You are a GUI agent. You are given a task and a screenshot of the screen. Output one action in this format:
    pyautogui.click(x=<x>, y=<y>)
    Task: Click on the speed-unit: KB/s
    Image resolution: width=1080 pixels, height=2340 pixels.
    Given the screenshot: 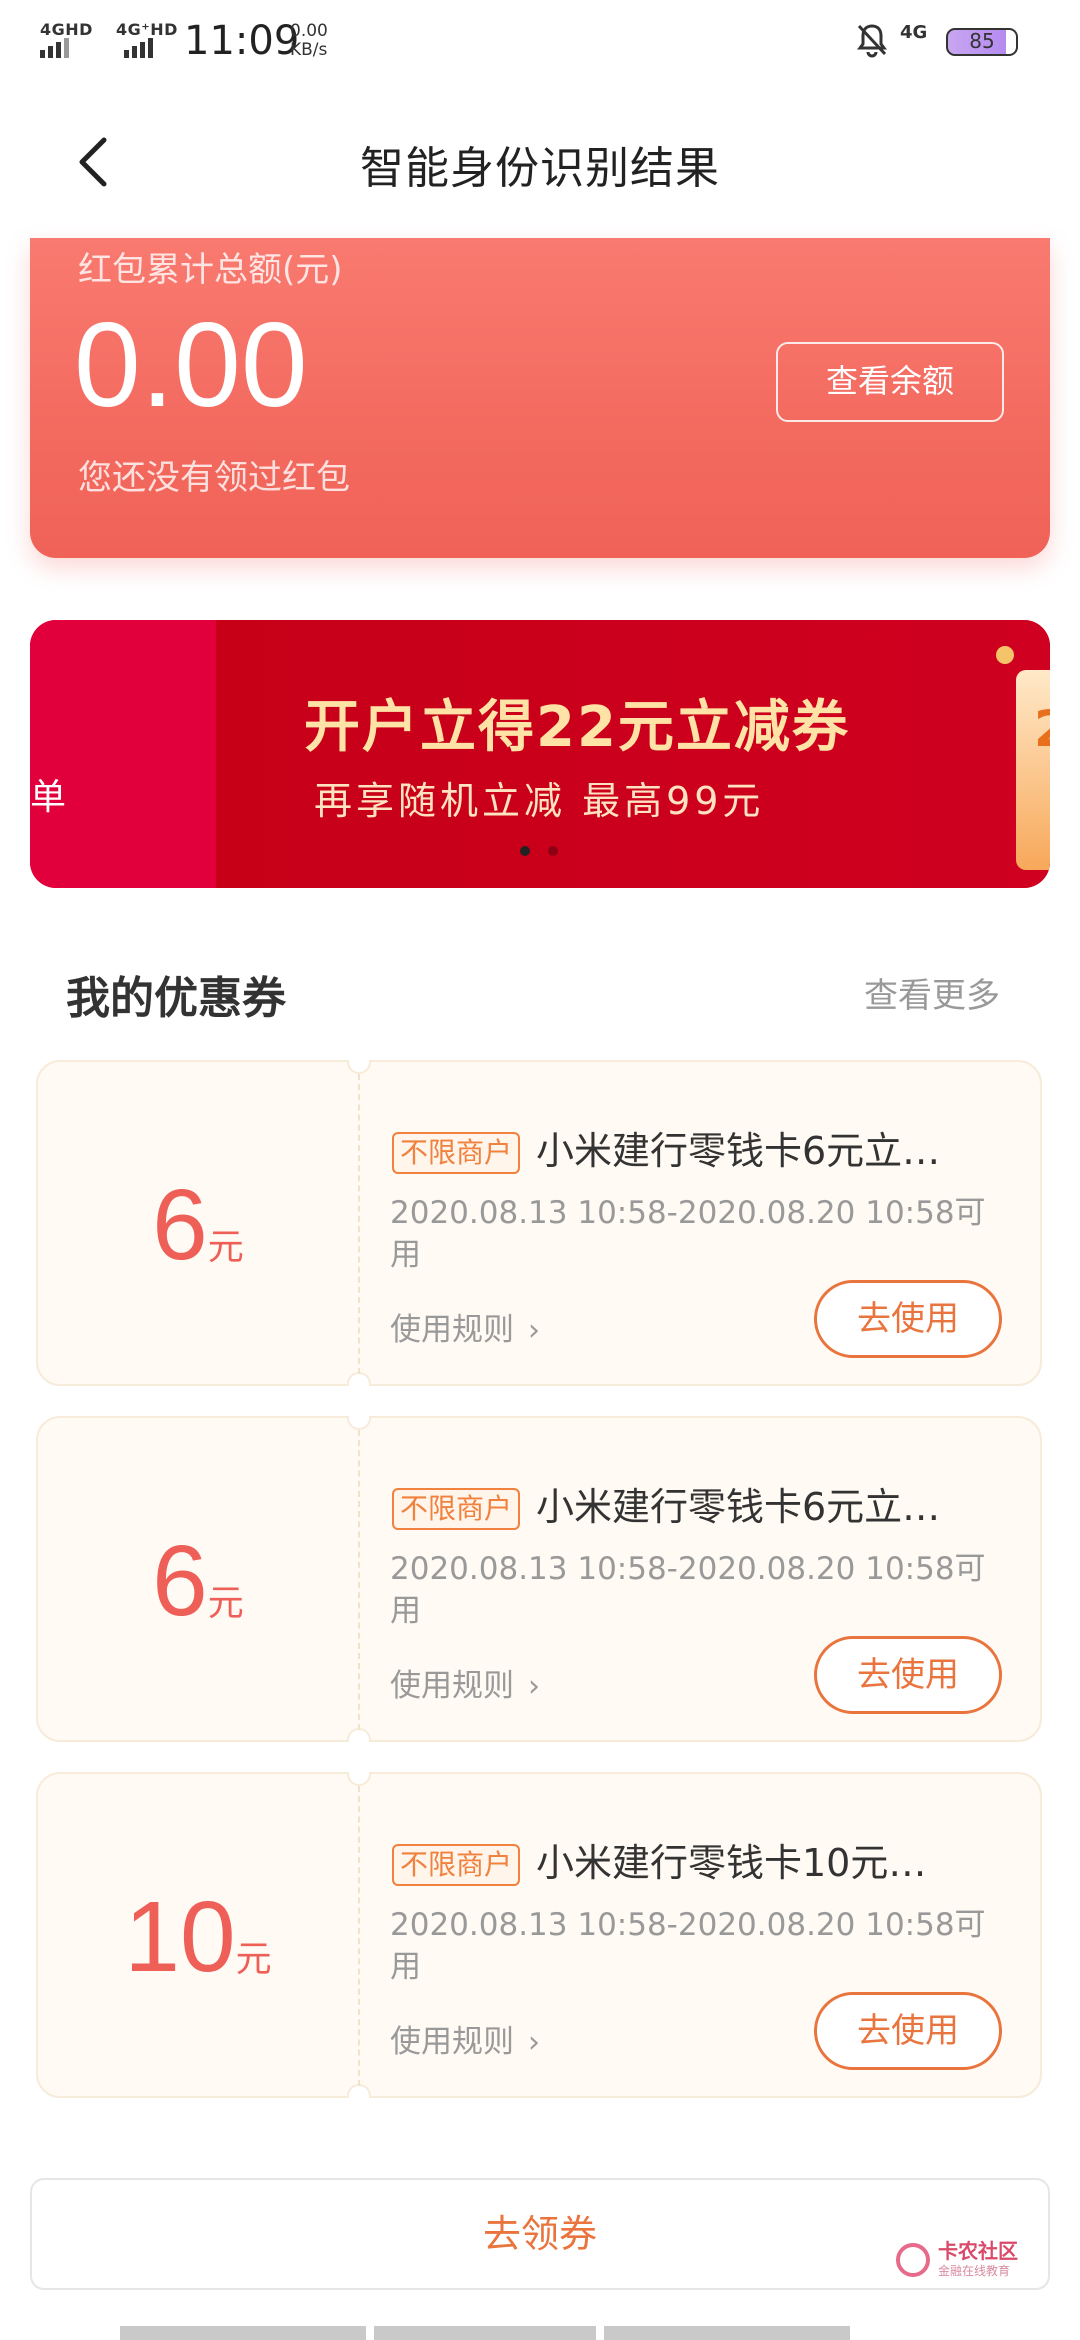 What is the action you would take?
    pyautogui.click(x=309, y=50)
    